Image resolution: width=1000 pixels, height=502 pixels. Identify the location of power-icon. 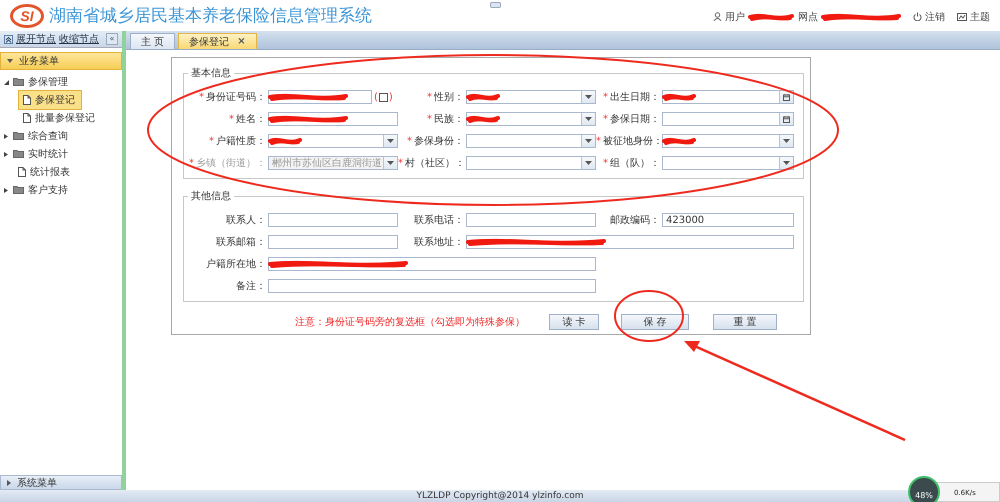
(917, 16).